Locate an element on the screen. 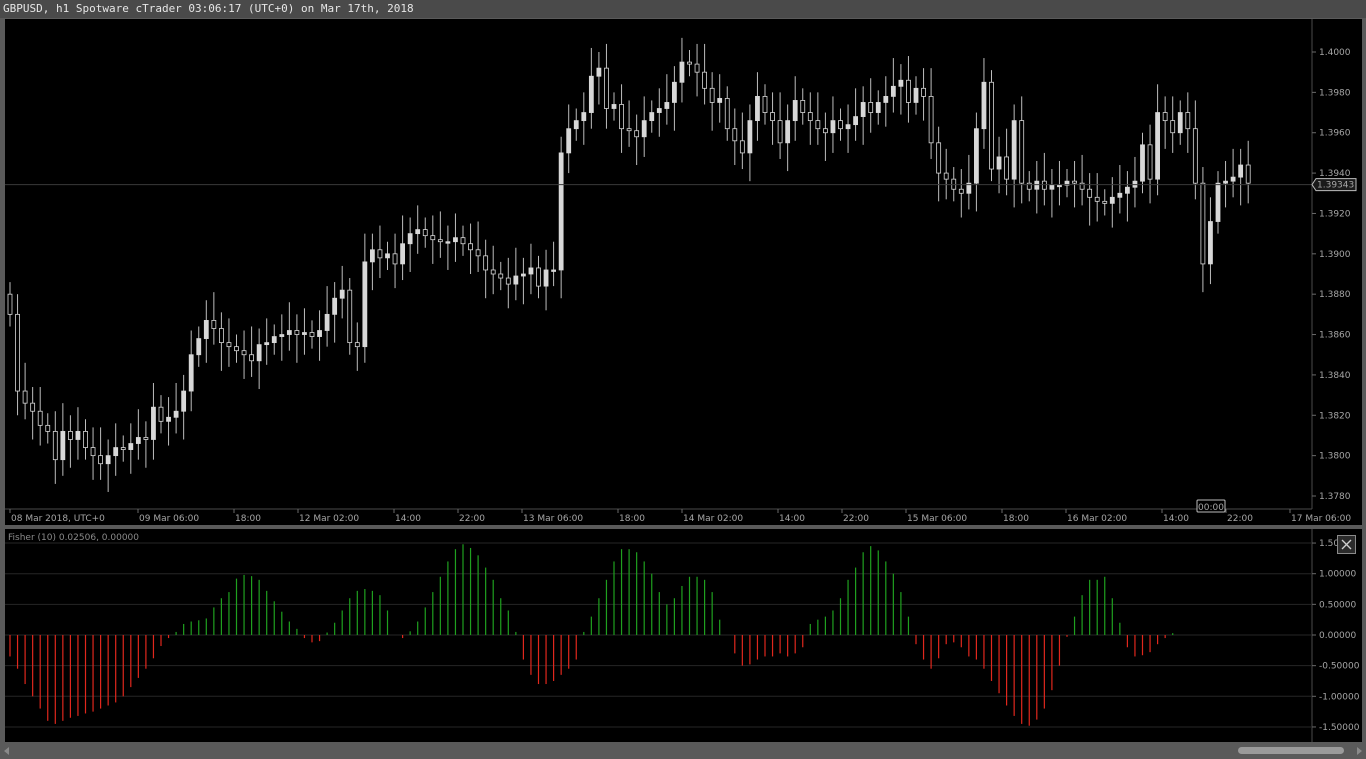 This screenshot has height=759, width=1366. scroll-right-arrow-icon is located at coordinates (1359, 751).